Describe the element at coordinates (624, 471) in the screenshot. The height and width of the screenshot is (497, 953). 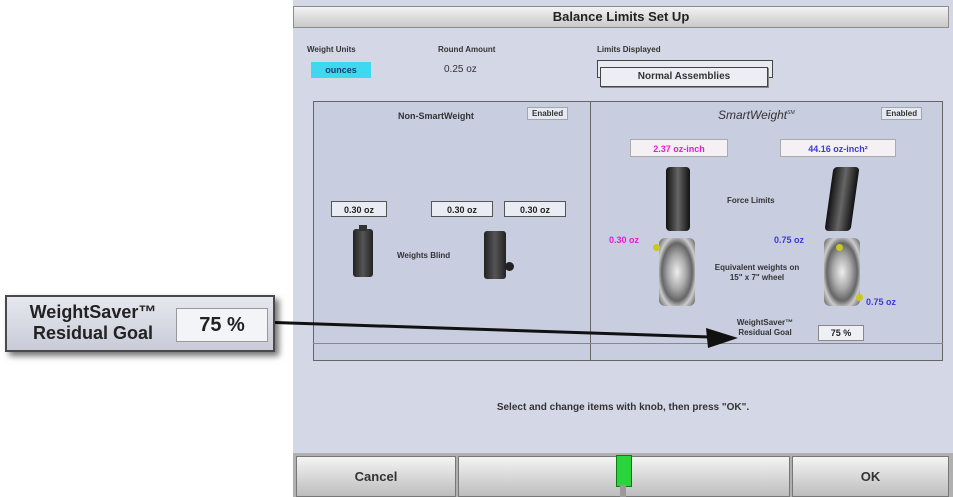
I see `knob-indicator-icon` at that location.